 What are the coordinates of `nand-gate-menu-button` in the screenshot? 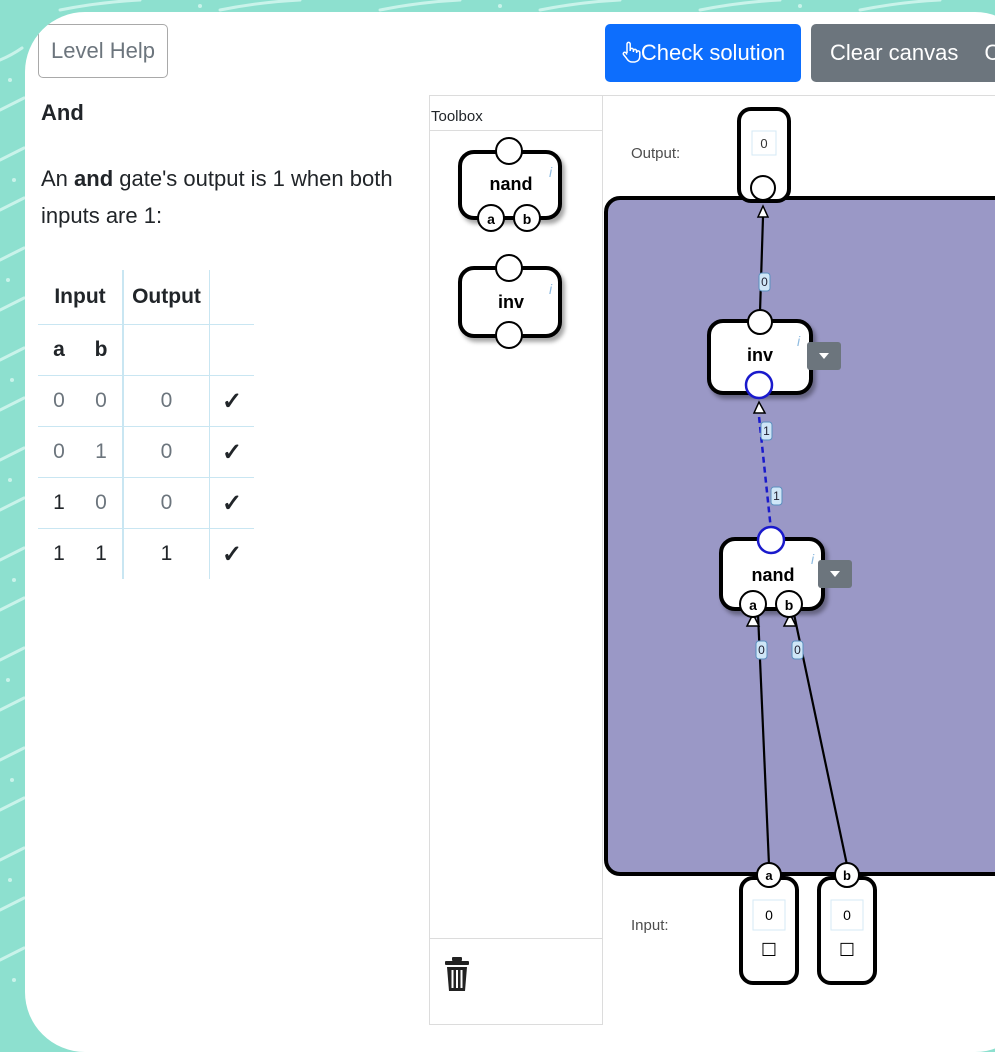 It's located at (835, 574).